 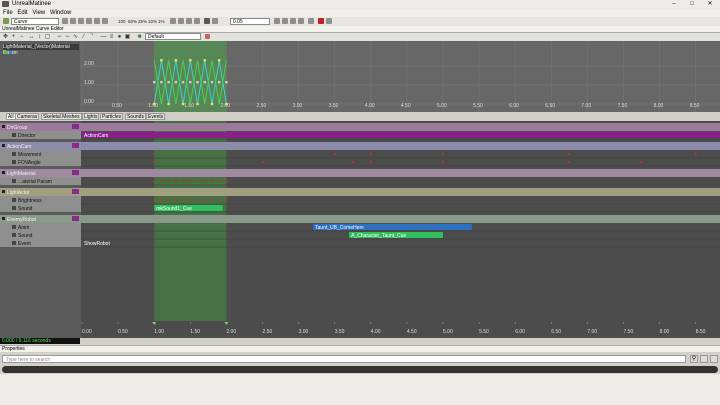 I want to click on zoom-icon, so click(x=197, y=21).